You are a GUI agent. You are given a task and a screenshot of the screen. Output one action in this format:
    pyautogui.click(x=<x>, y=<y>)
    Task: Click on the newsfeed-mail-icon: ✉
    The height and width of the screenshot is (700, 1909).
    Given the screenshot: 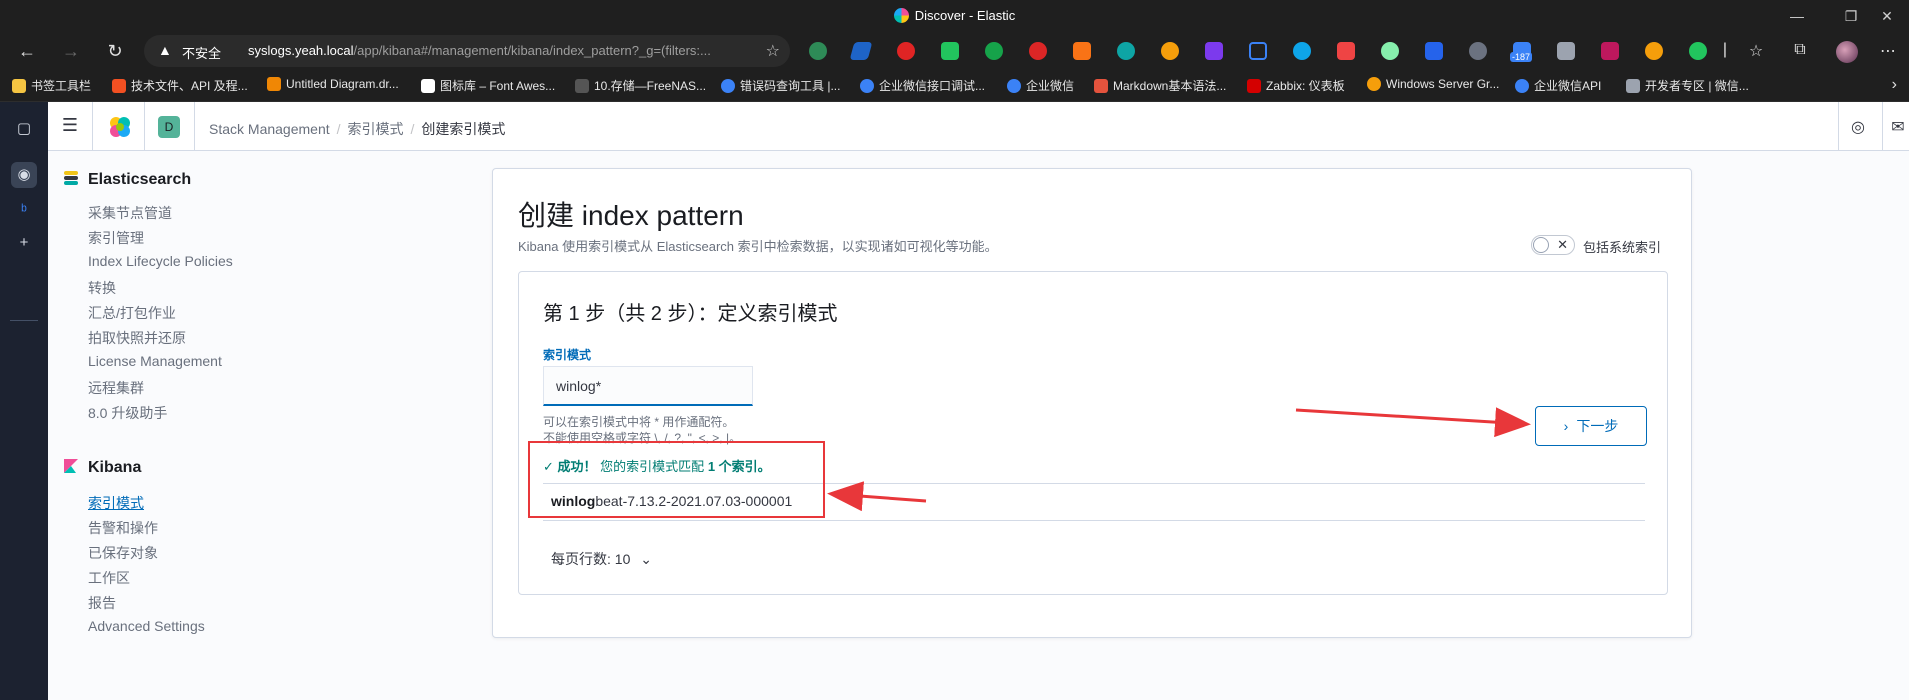 What is the action you would take?
    pyautogui.click(x=1898, y=127)
    